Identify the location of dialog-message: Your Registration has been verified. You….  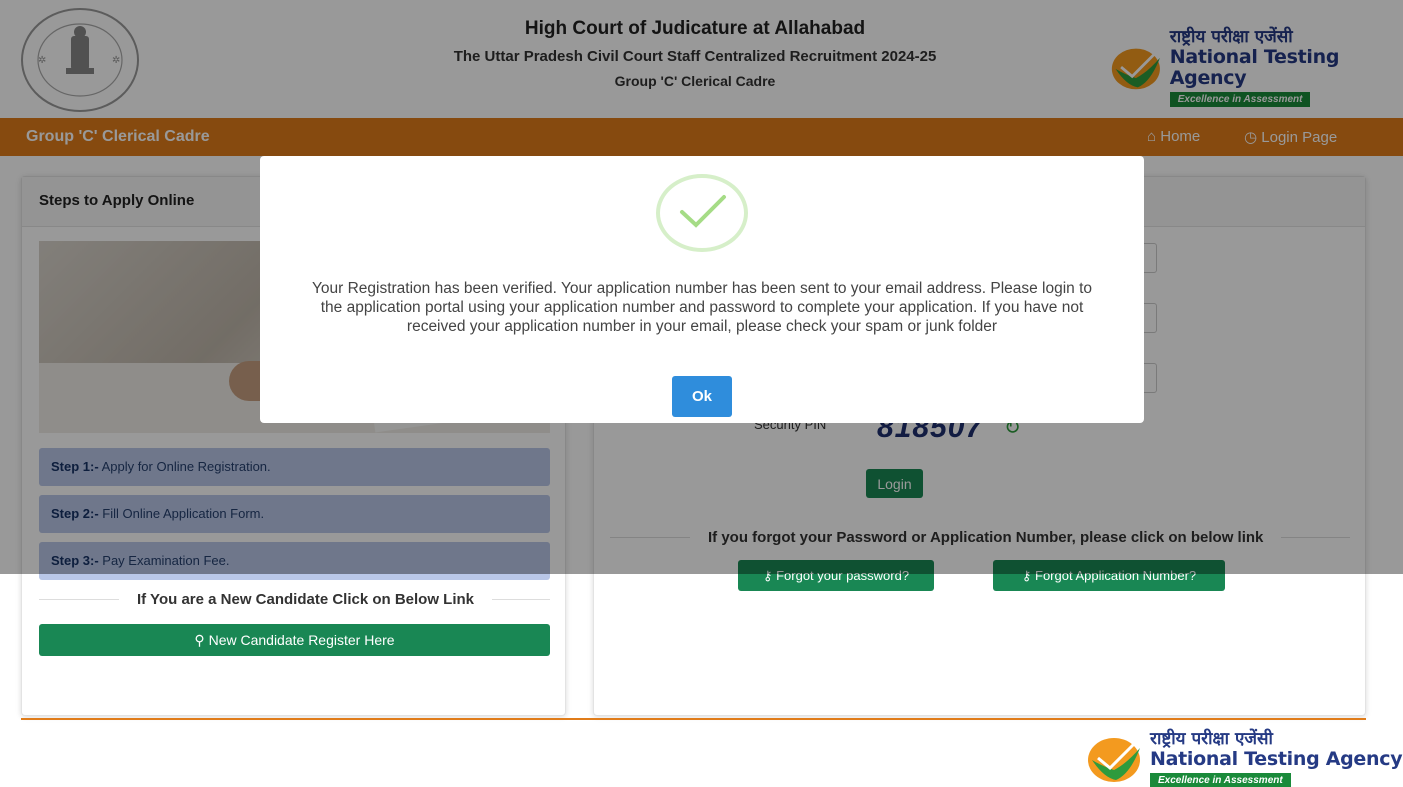
(702, 307).